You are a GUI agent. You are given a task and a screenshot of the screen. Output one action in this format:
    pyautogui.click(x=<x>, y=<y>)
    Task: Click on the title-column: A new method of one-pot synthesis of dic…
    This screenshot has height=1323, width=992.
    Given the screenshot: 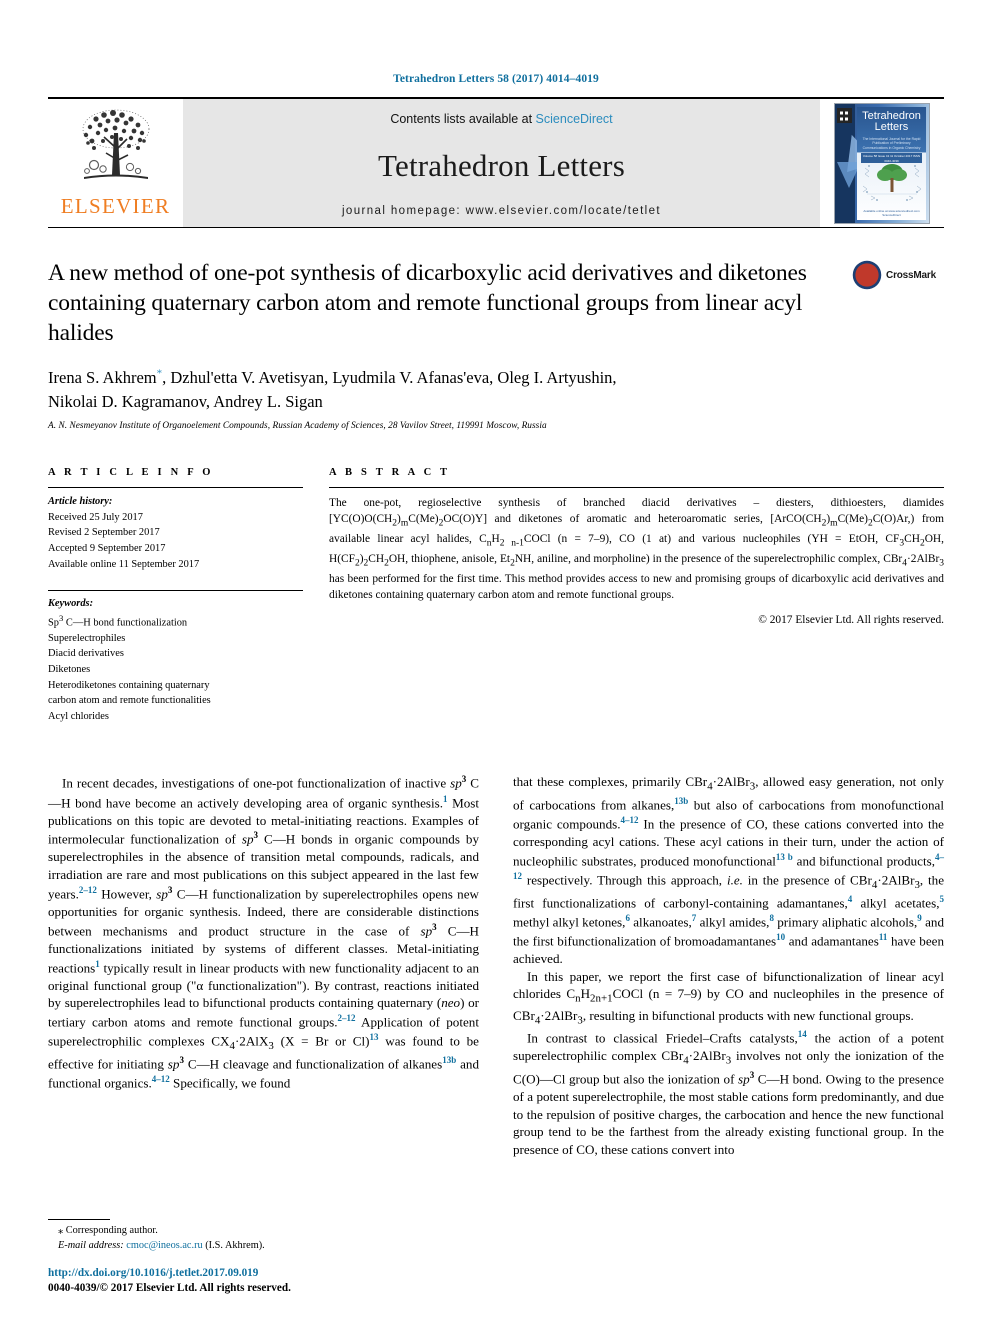 What is the action you would take?
    pyautogui.click(x=446, y=303)
    